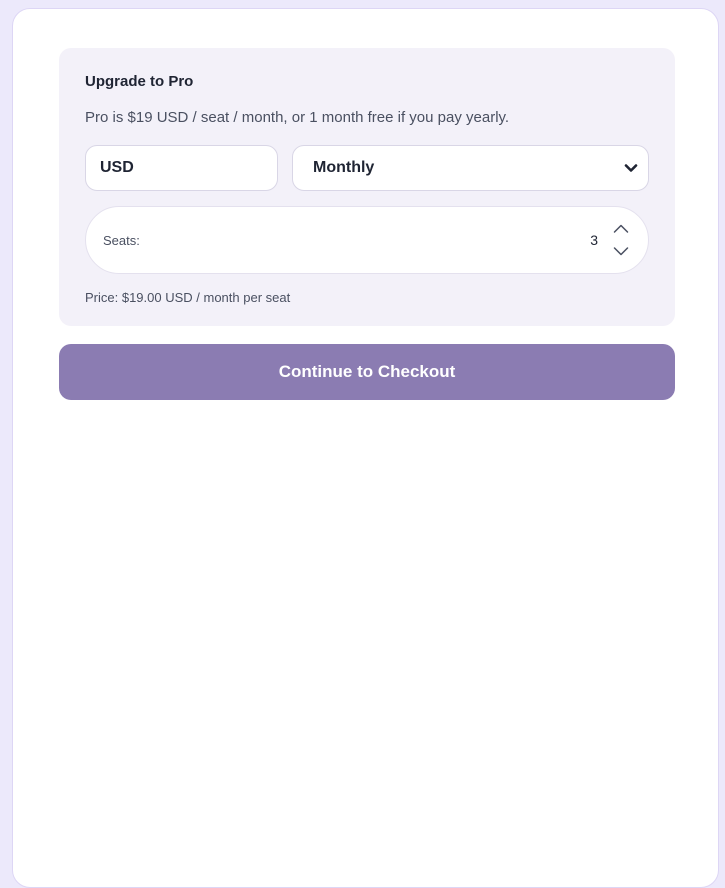 The height and width of the screenshot is (888, 725). What do you see at coordinates (121, 240) in the screenshot?
I see `seats-label: Seats:` at bounding box center [121, 240].